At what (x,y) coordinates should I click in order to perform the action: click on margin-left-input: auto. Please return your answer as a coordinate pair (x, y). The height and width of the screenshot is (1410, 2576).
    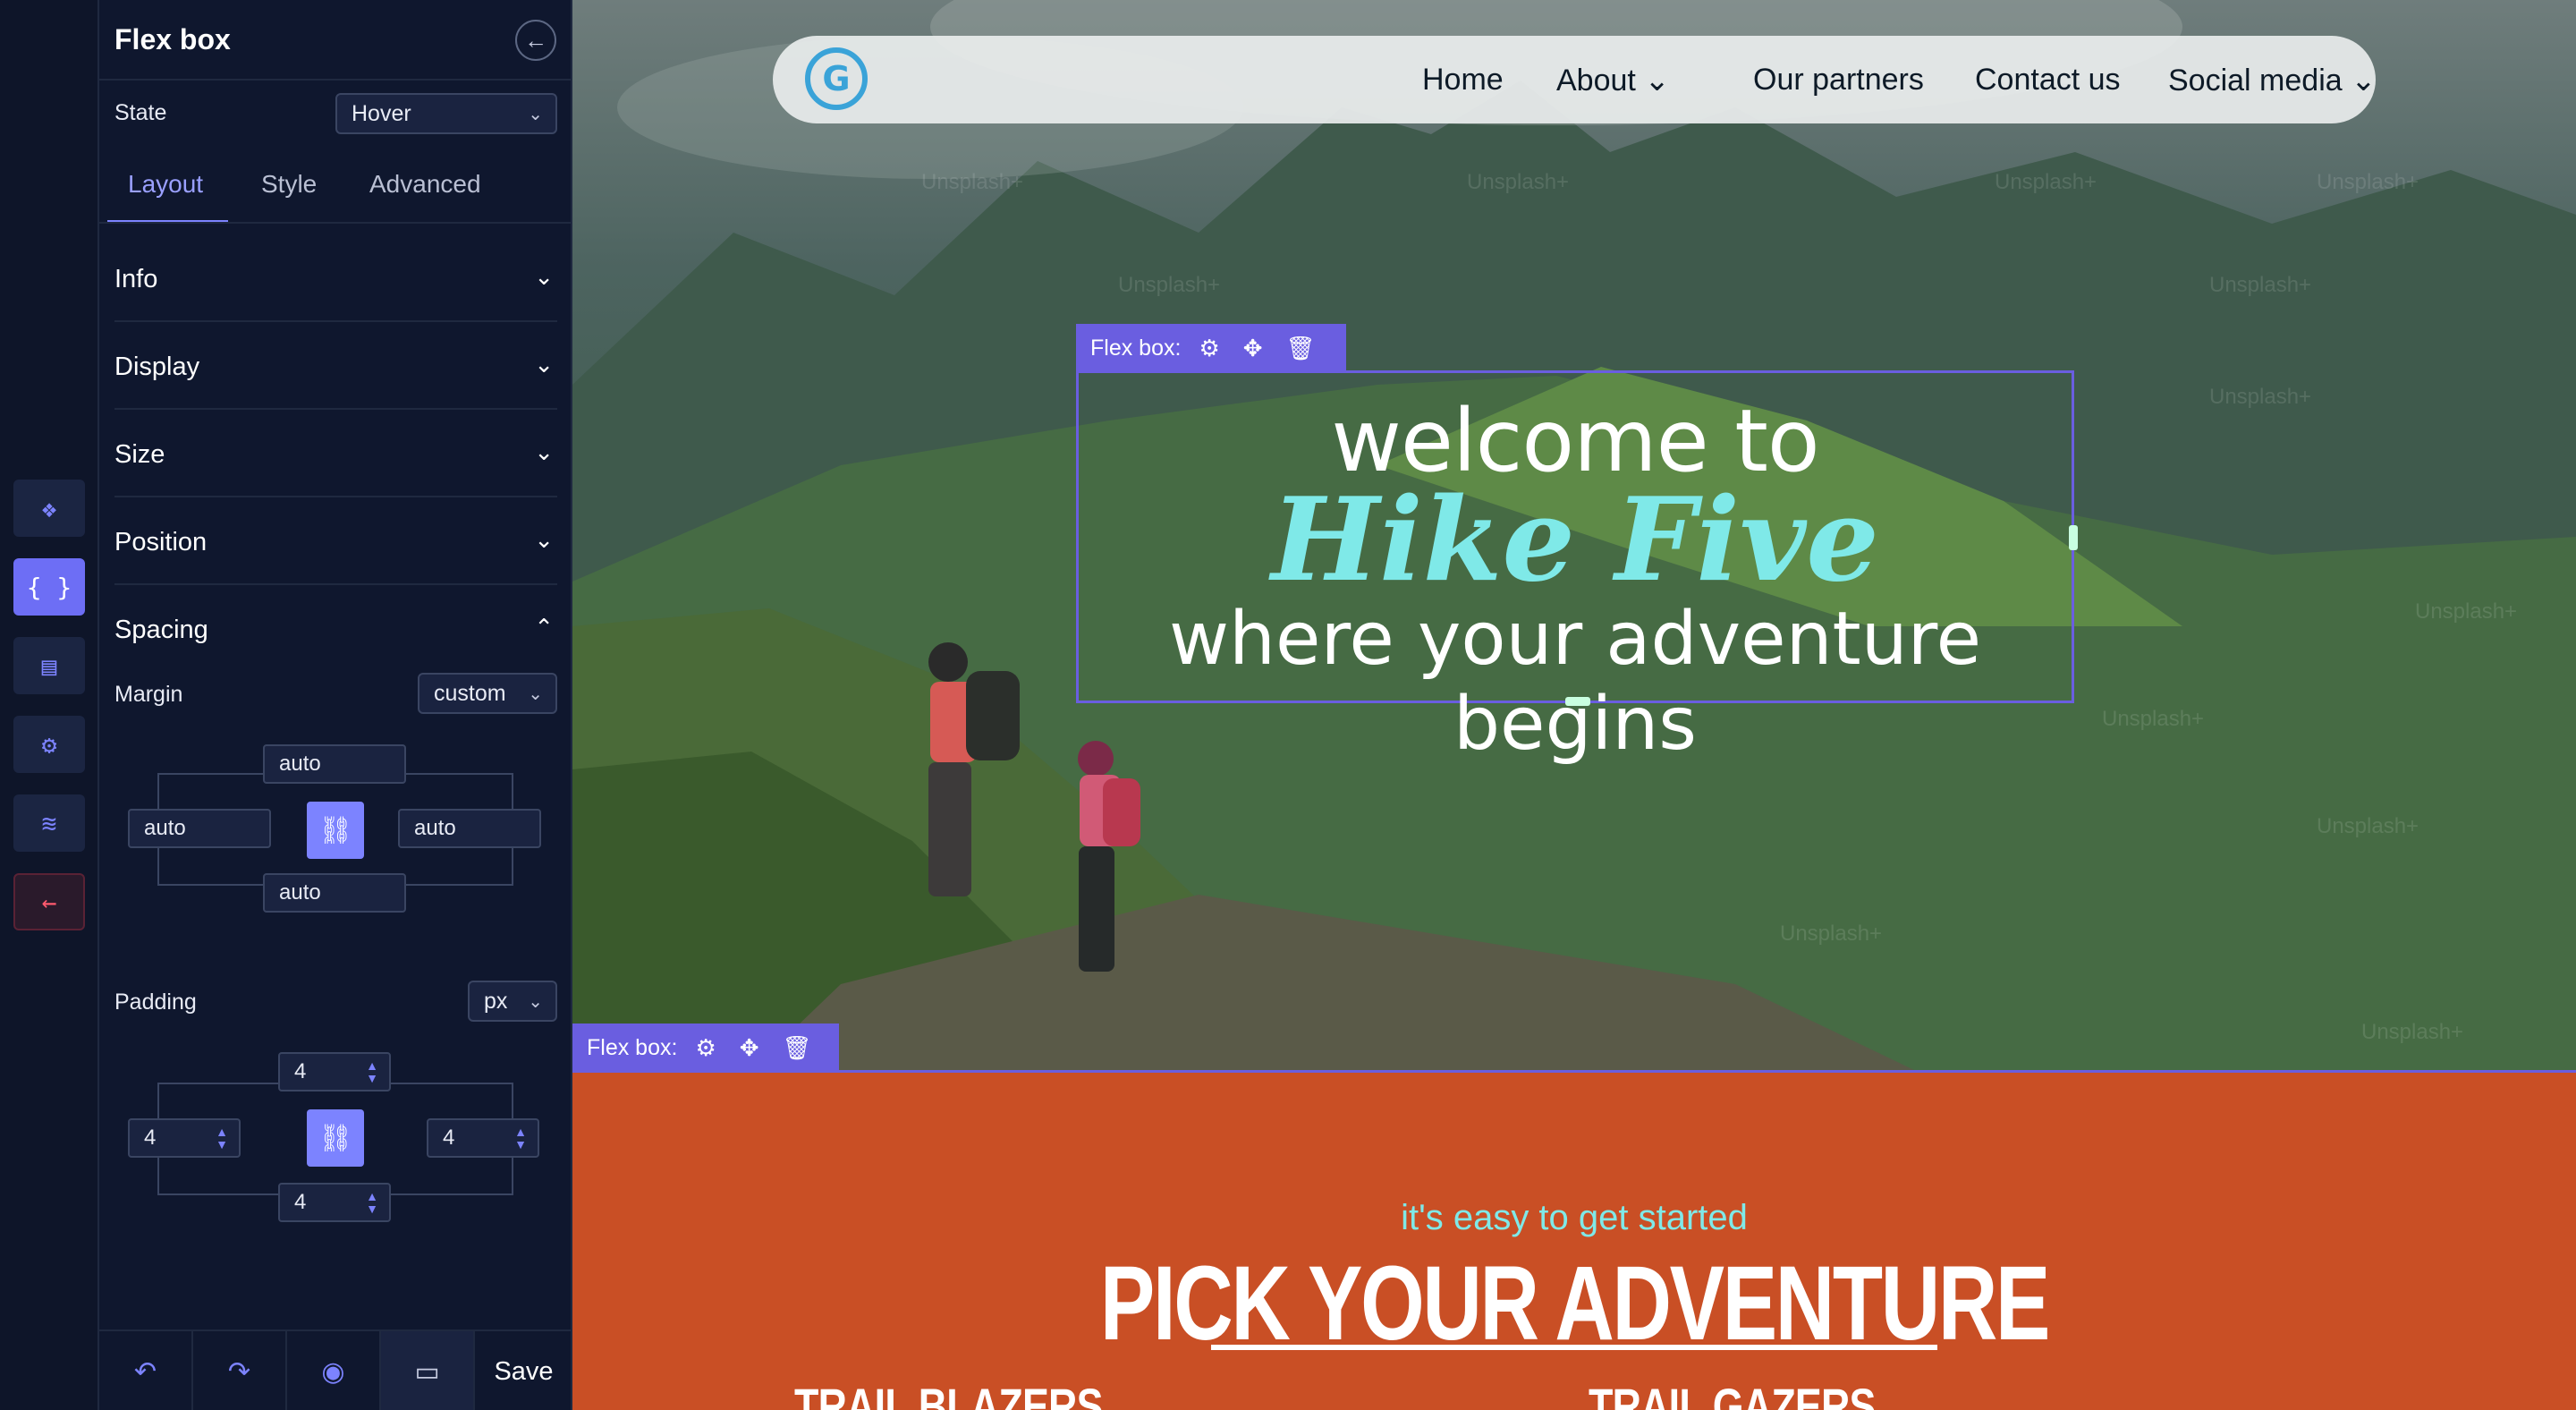
    Looking at the image, I should click on (199, 829).